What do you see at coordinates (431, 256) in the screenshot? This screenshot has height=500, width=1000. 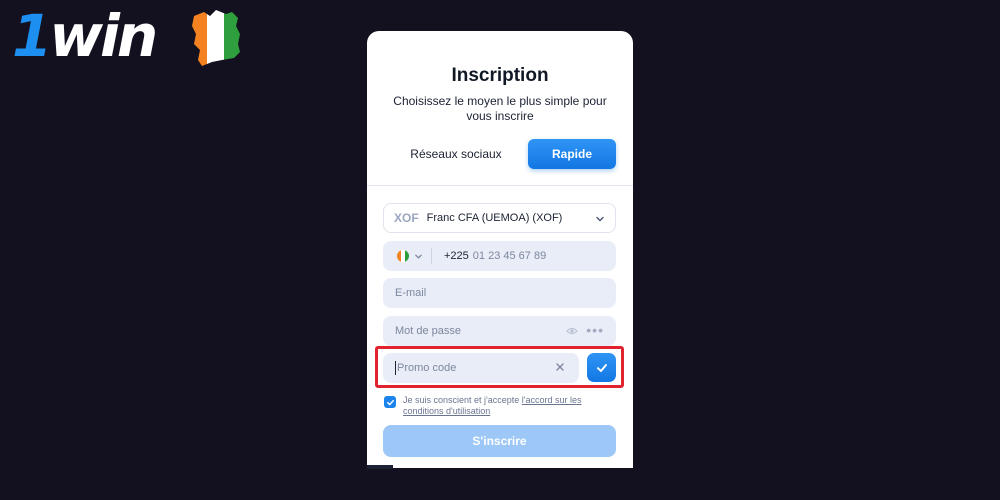 I see `divider` at bounding box center [431, 256].